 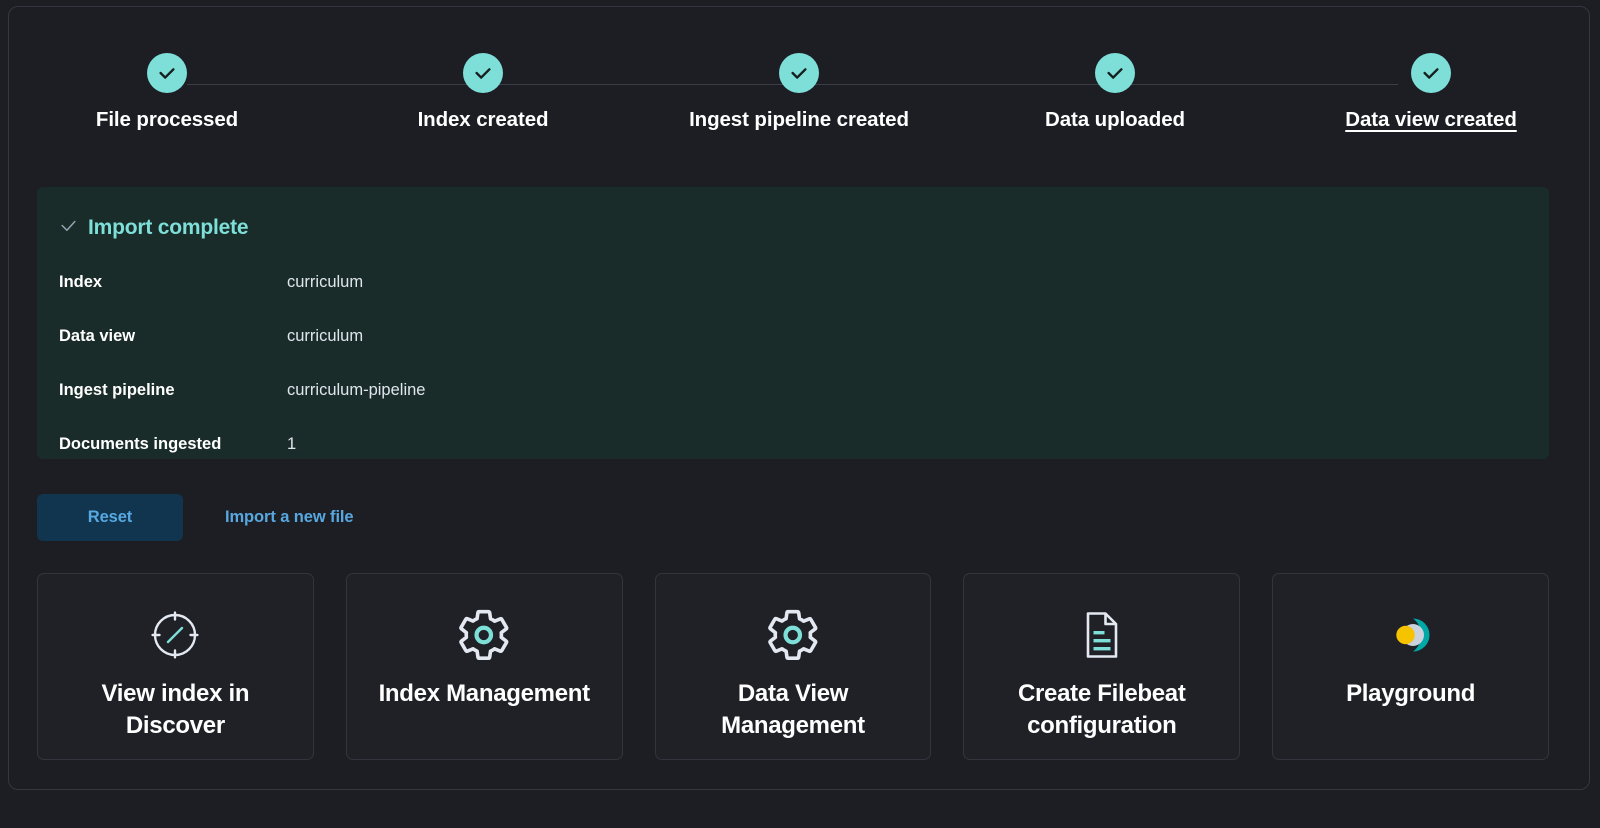 What do you see at coordinates (175, 635) in the screenshot?
I see `compass-icon` at bounding box center [175, 635].